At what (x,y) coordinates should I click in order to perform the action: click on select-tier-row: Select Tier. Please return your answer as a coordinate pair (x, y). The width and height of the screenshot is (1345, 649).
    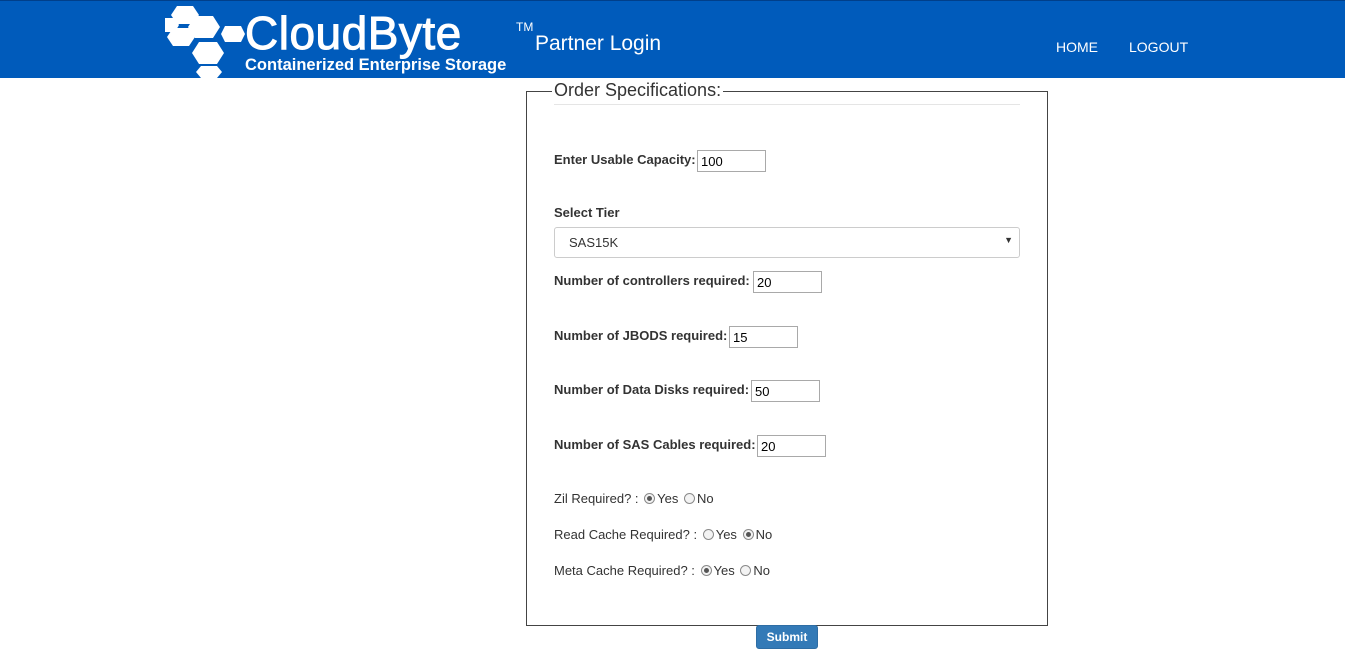
    Looking at the image, I should click on (587, 212).